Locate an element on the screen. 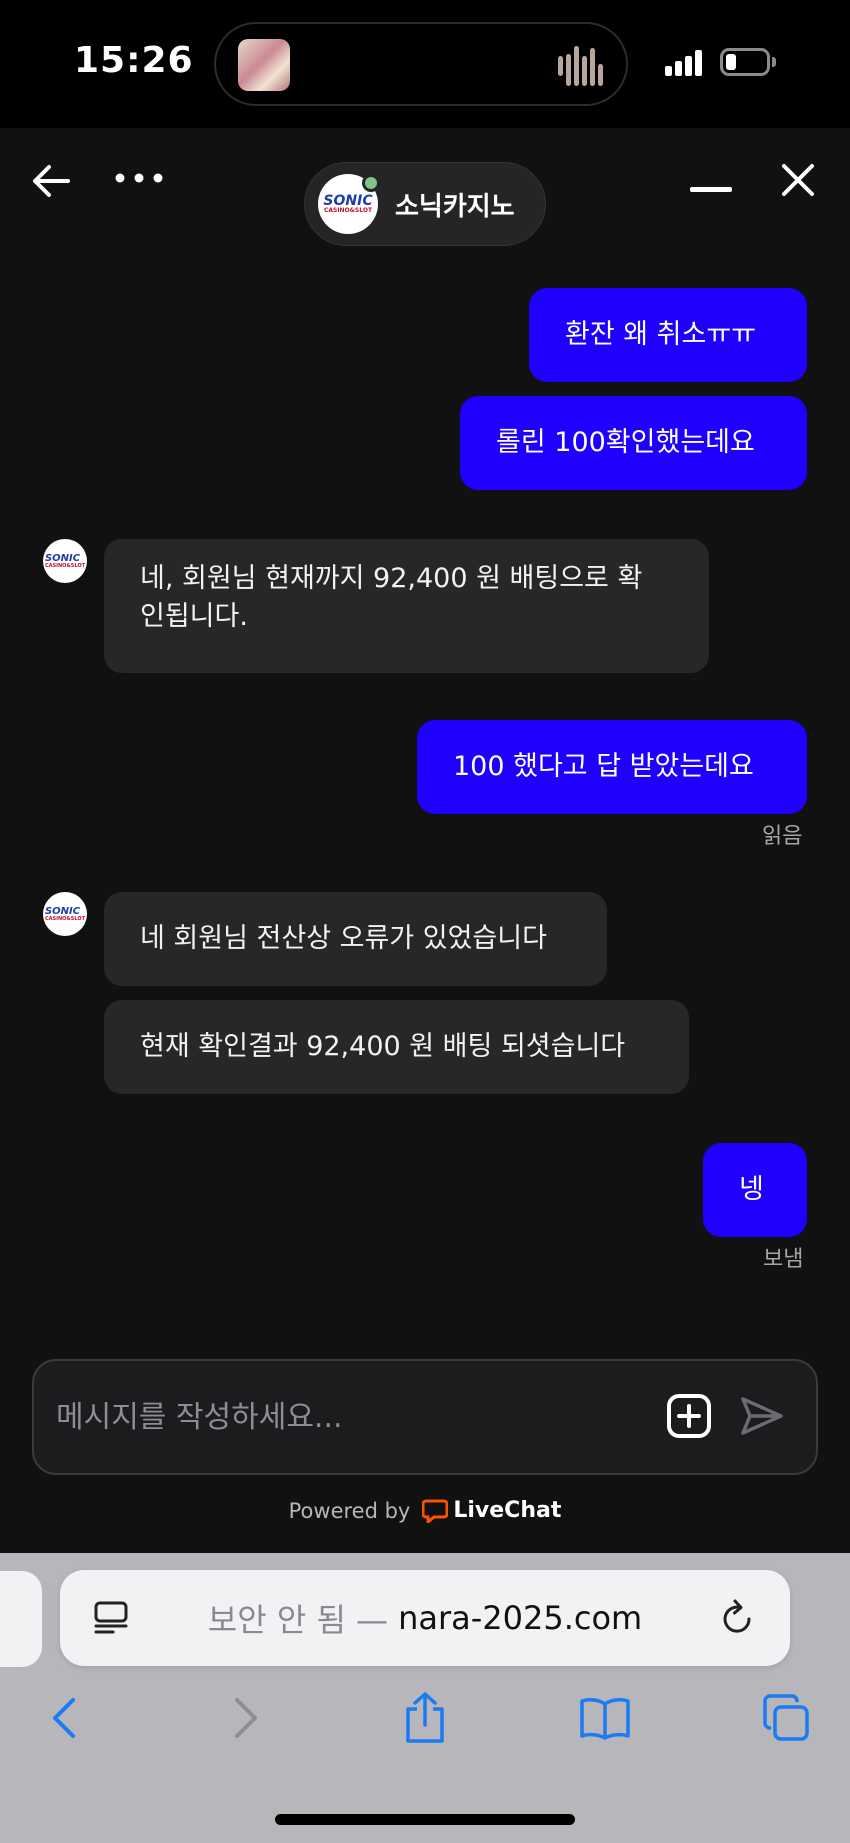 The image size is (850, 1843). now-playing-artwork is located at coordinates (264, 65).